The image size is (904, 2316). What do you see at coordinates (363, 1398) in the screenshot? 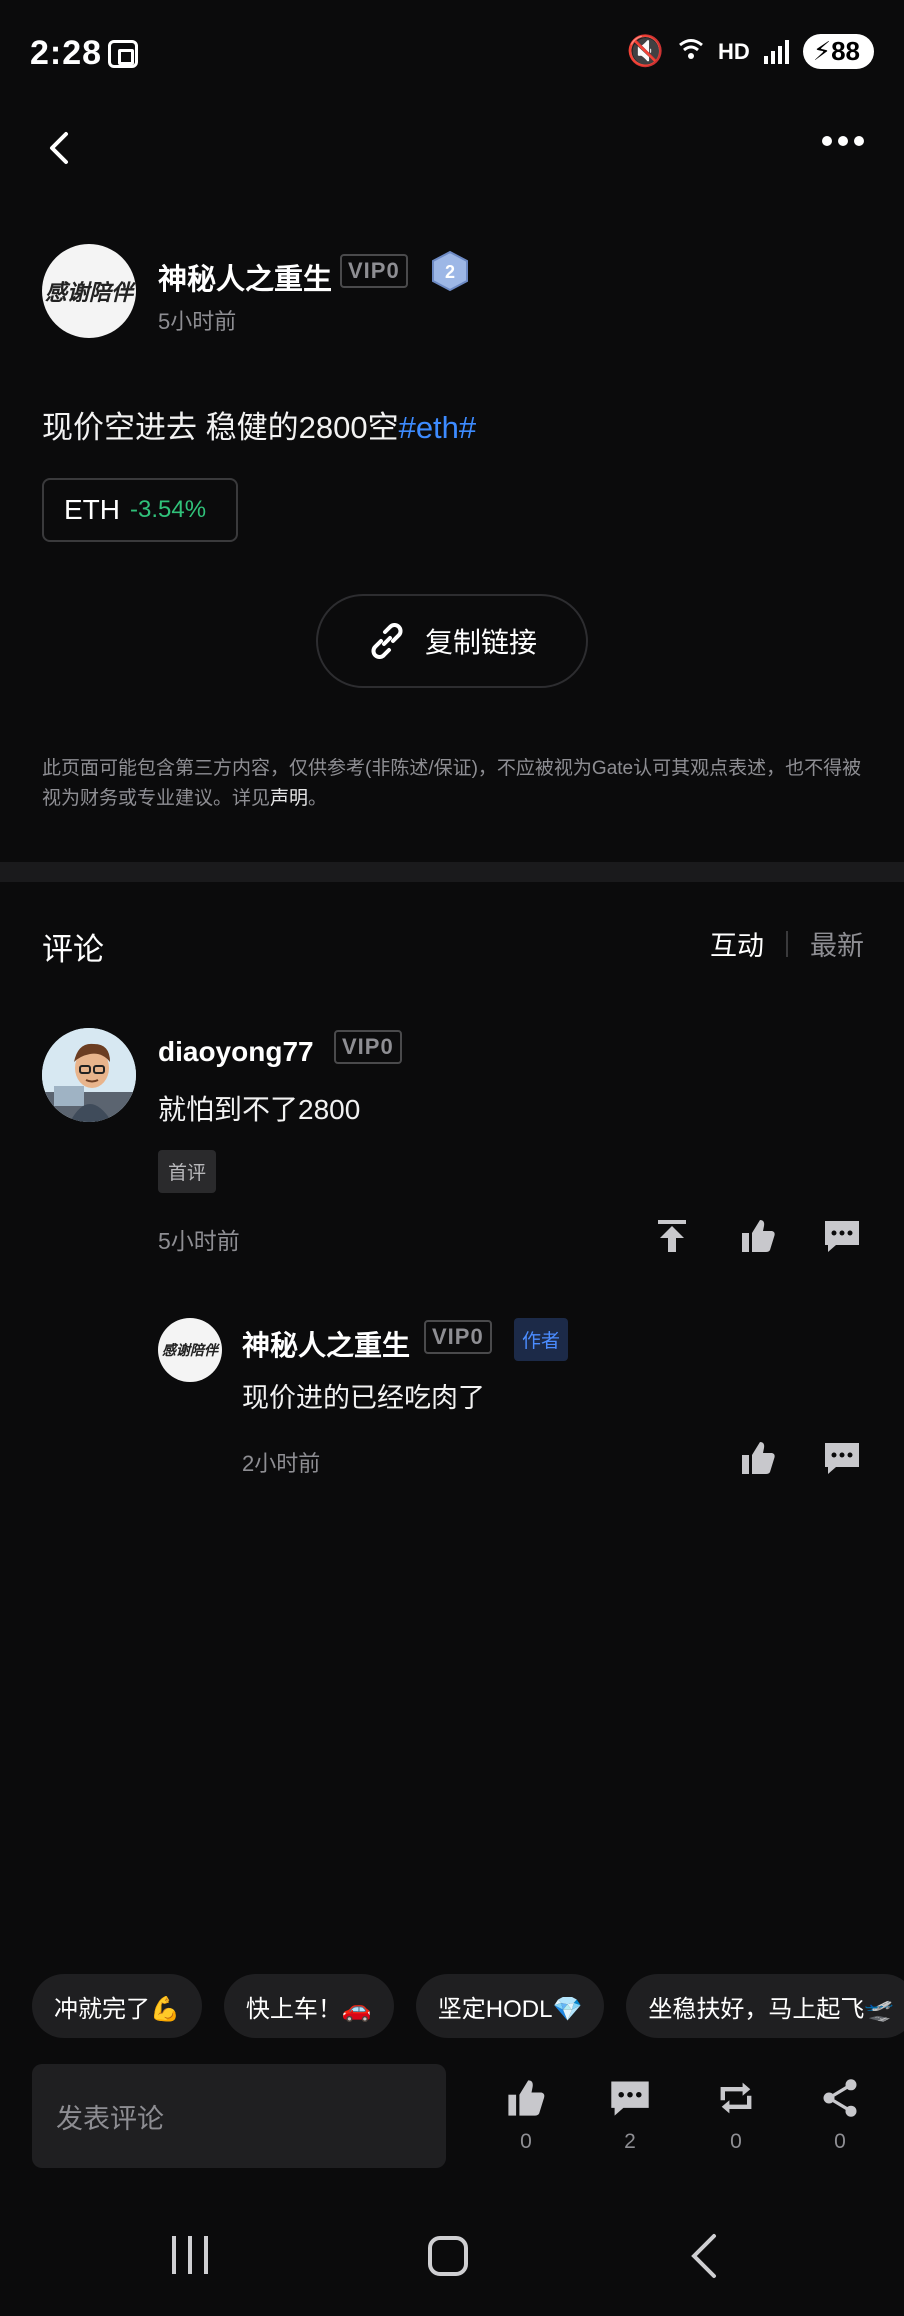
I see `reply-text: 现价进的已经吃肉了` at bounding box center [363, 1398].